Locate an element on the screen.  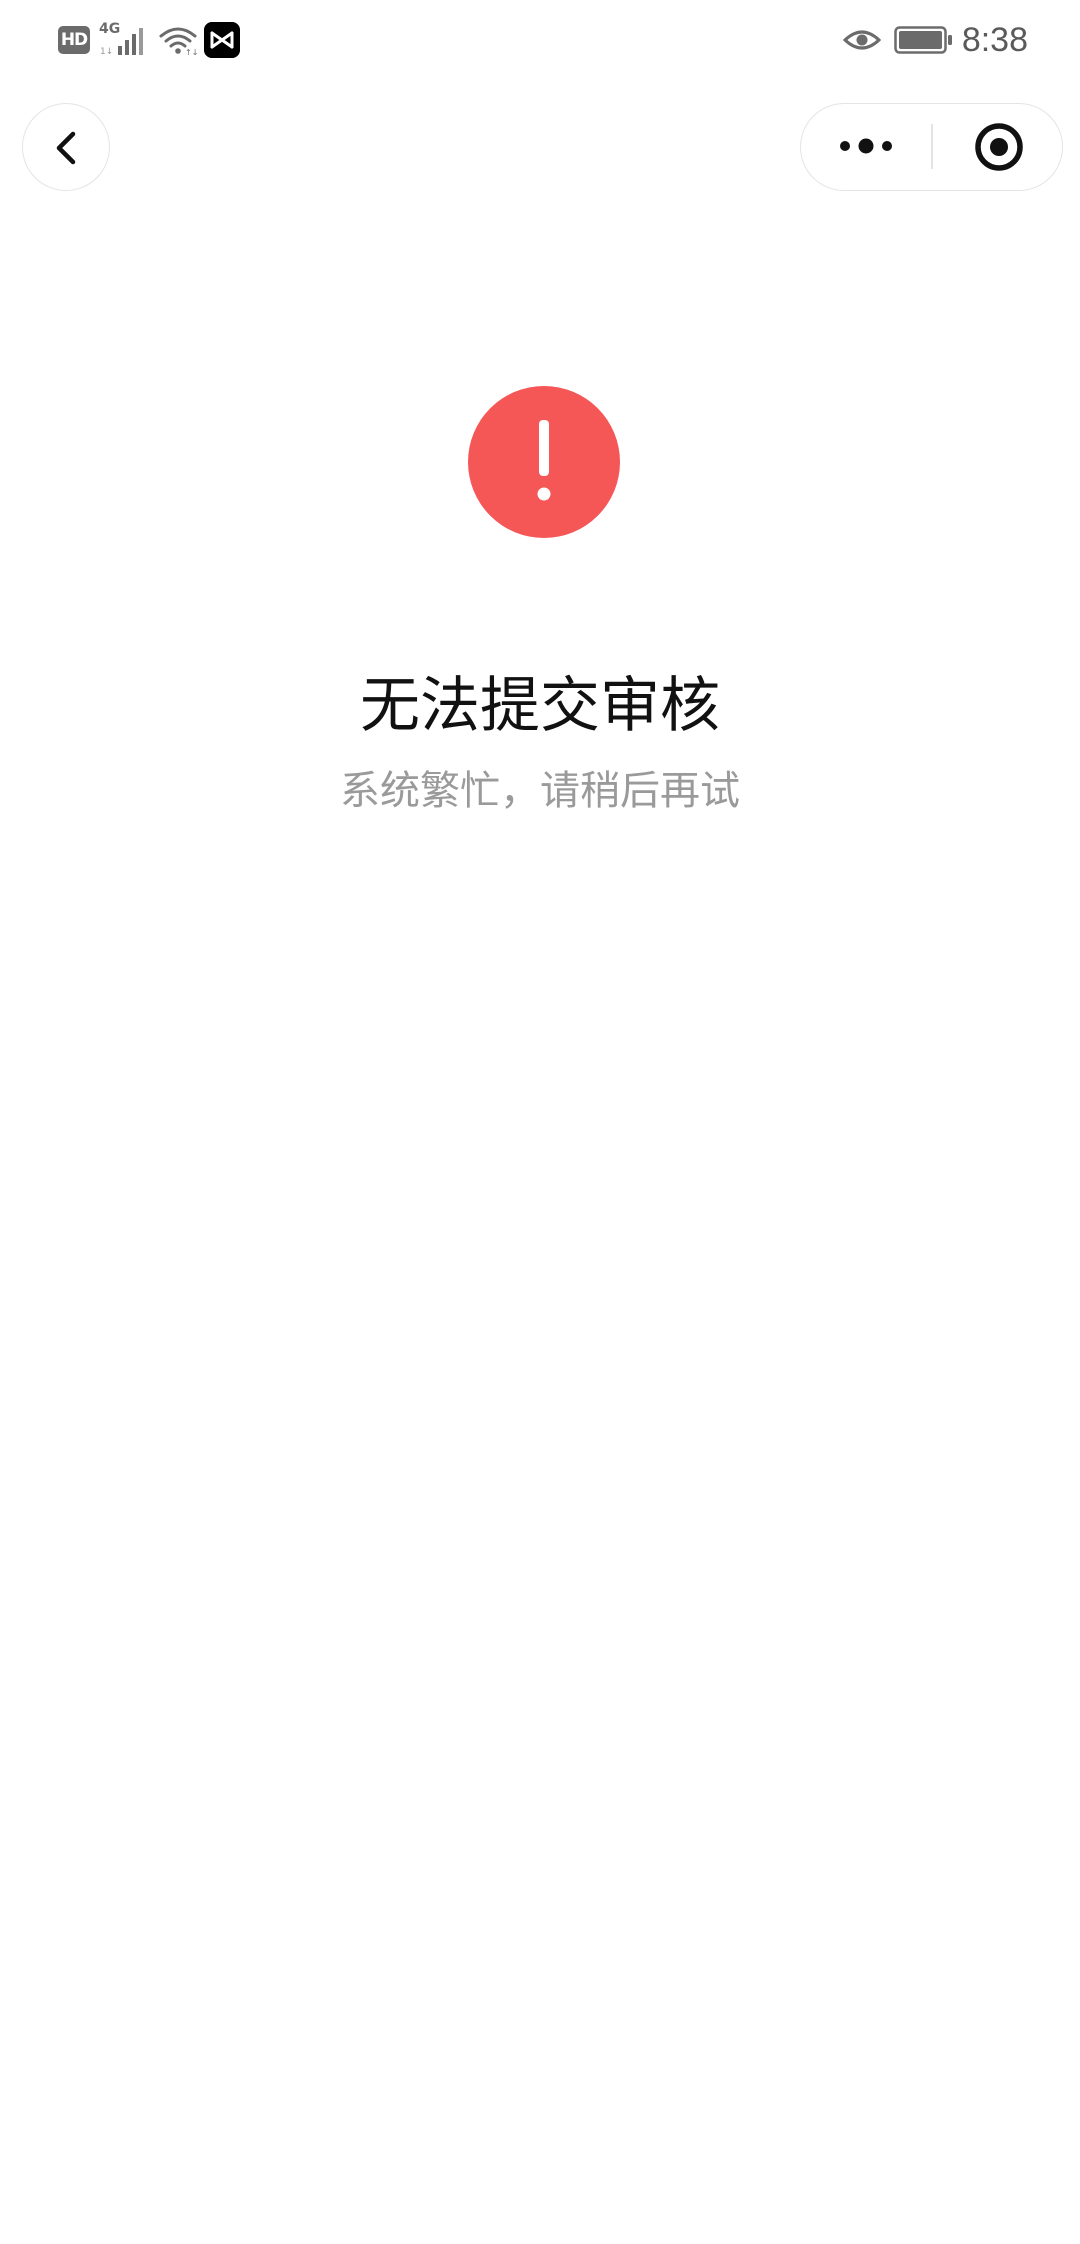
close-miniprogram-button is located at coordinates (997, 146).